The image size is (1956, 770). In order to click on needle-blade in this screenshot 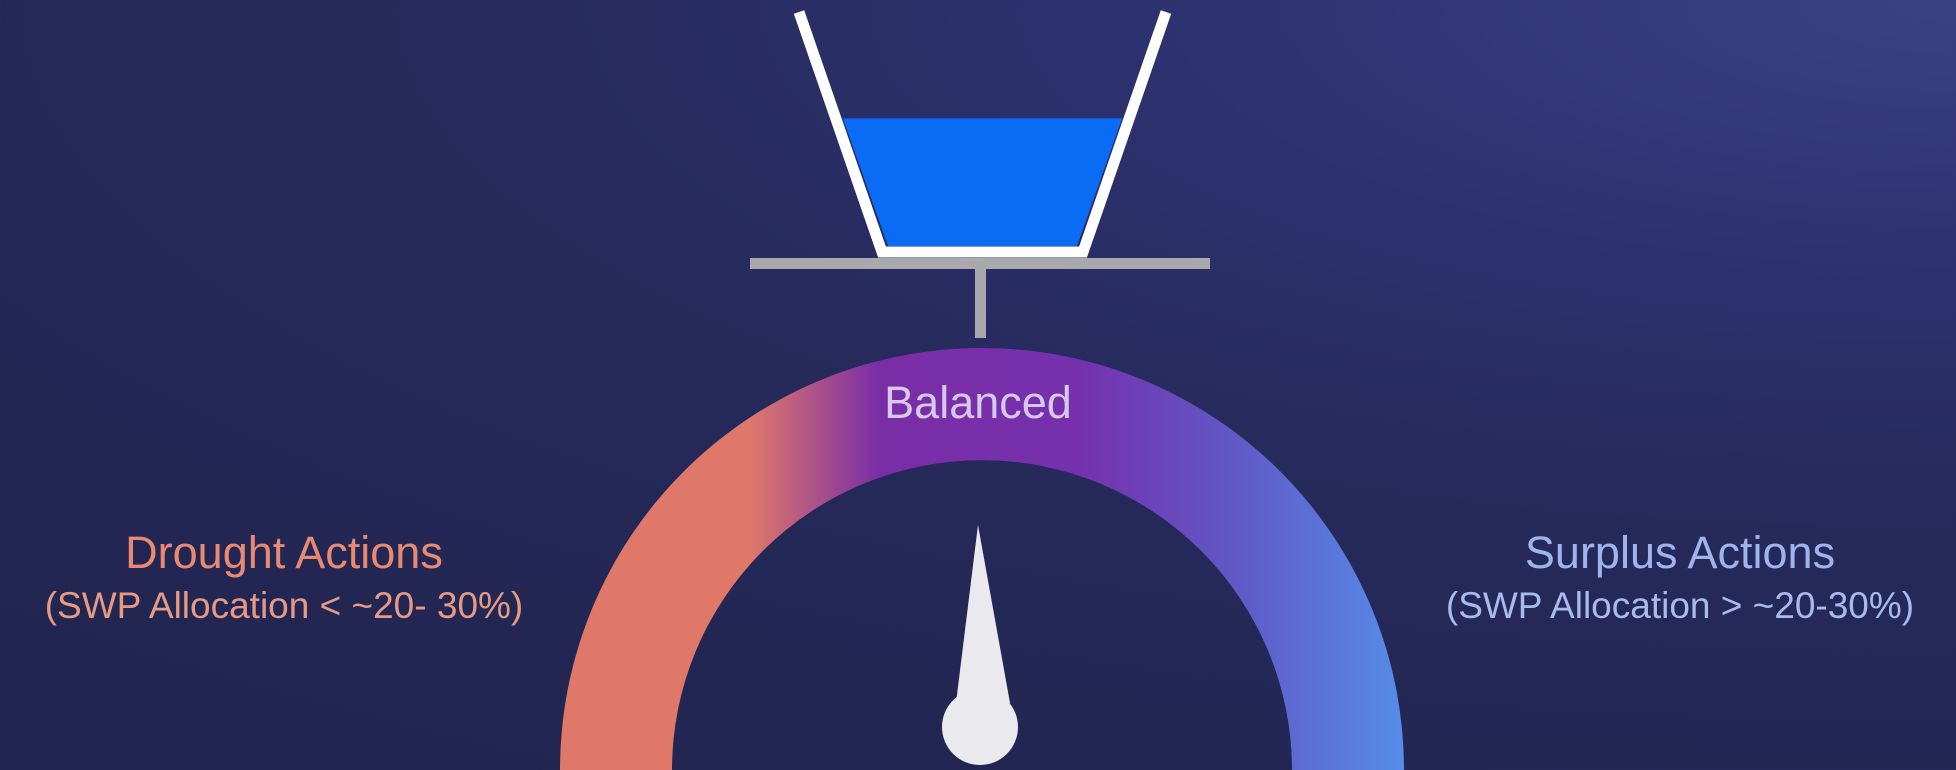, I will do `click(983, 614)`.